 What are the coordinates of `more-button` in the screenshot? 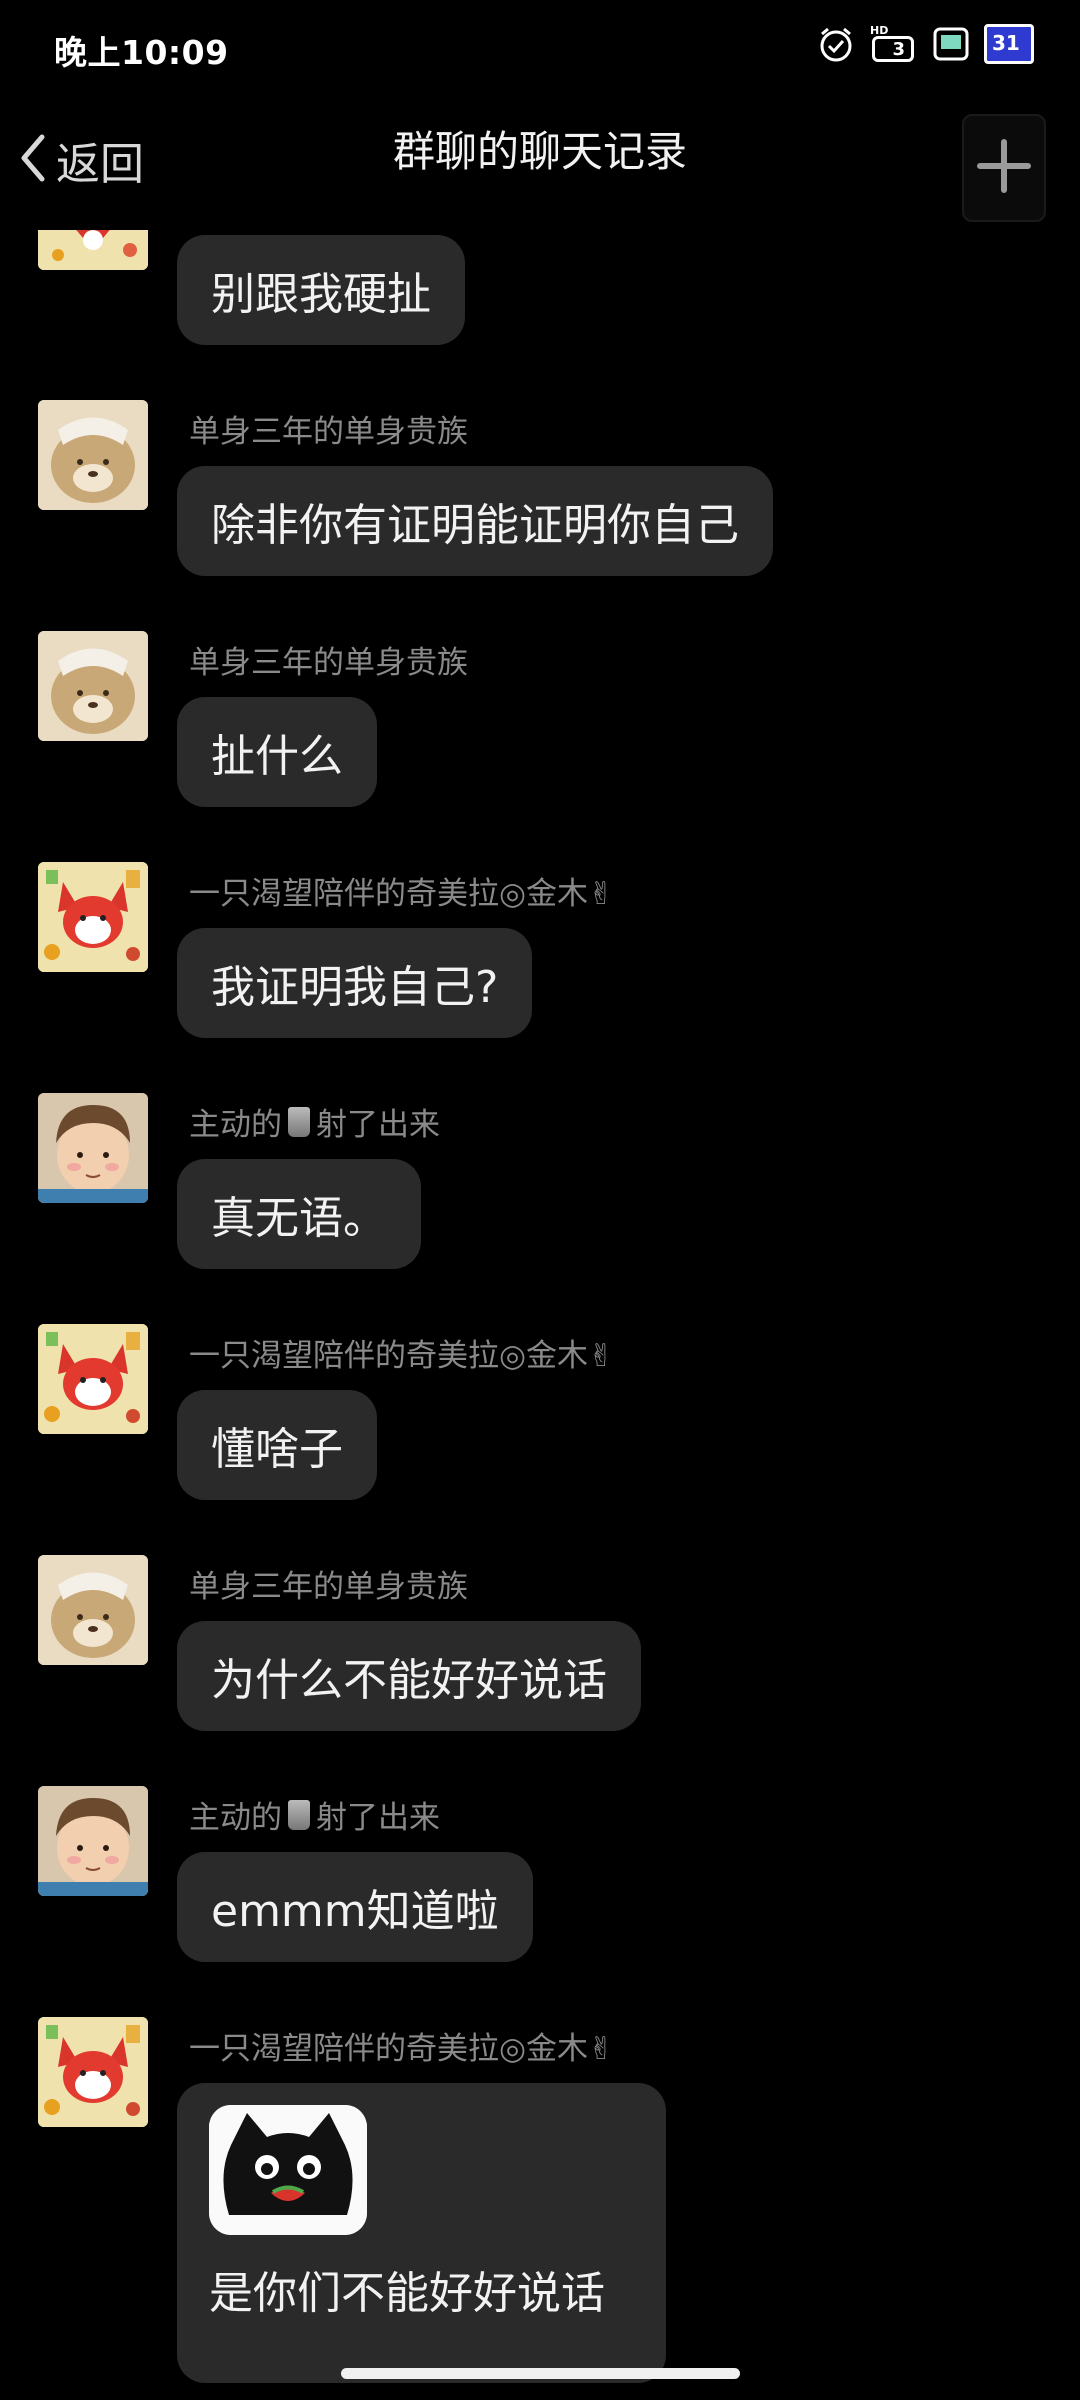 It's located at (1004, 168).